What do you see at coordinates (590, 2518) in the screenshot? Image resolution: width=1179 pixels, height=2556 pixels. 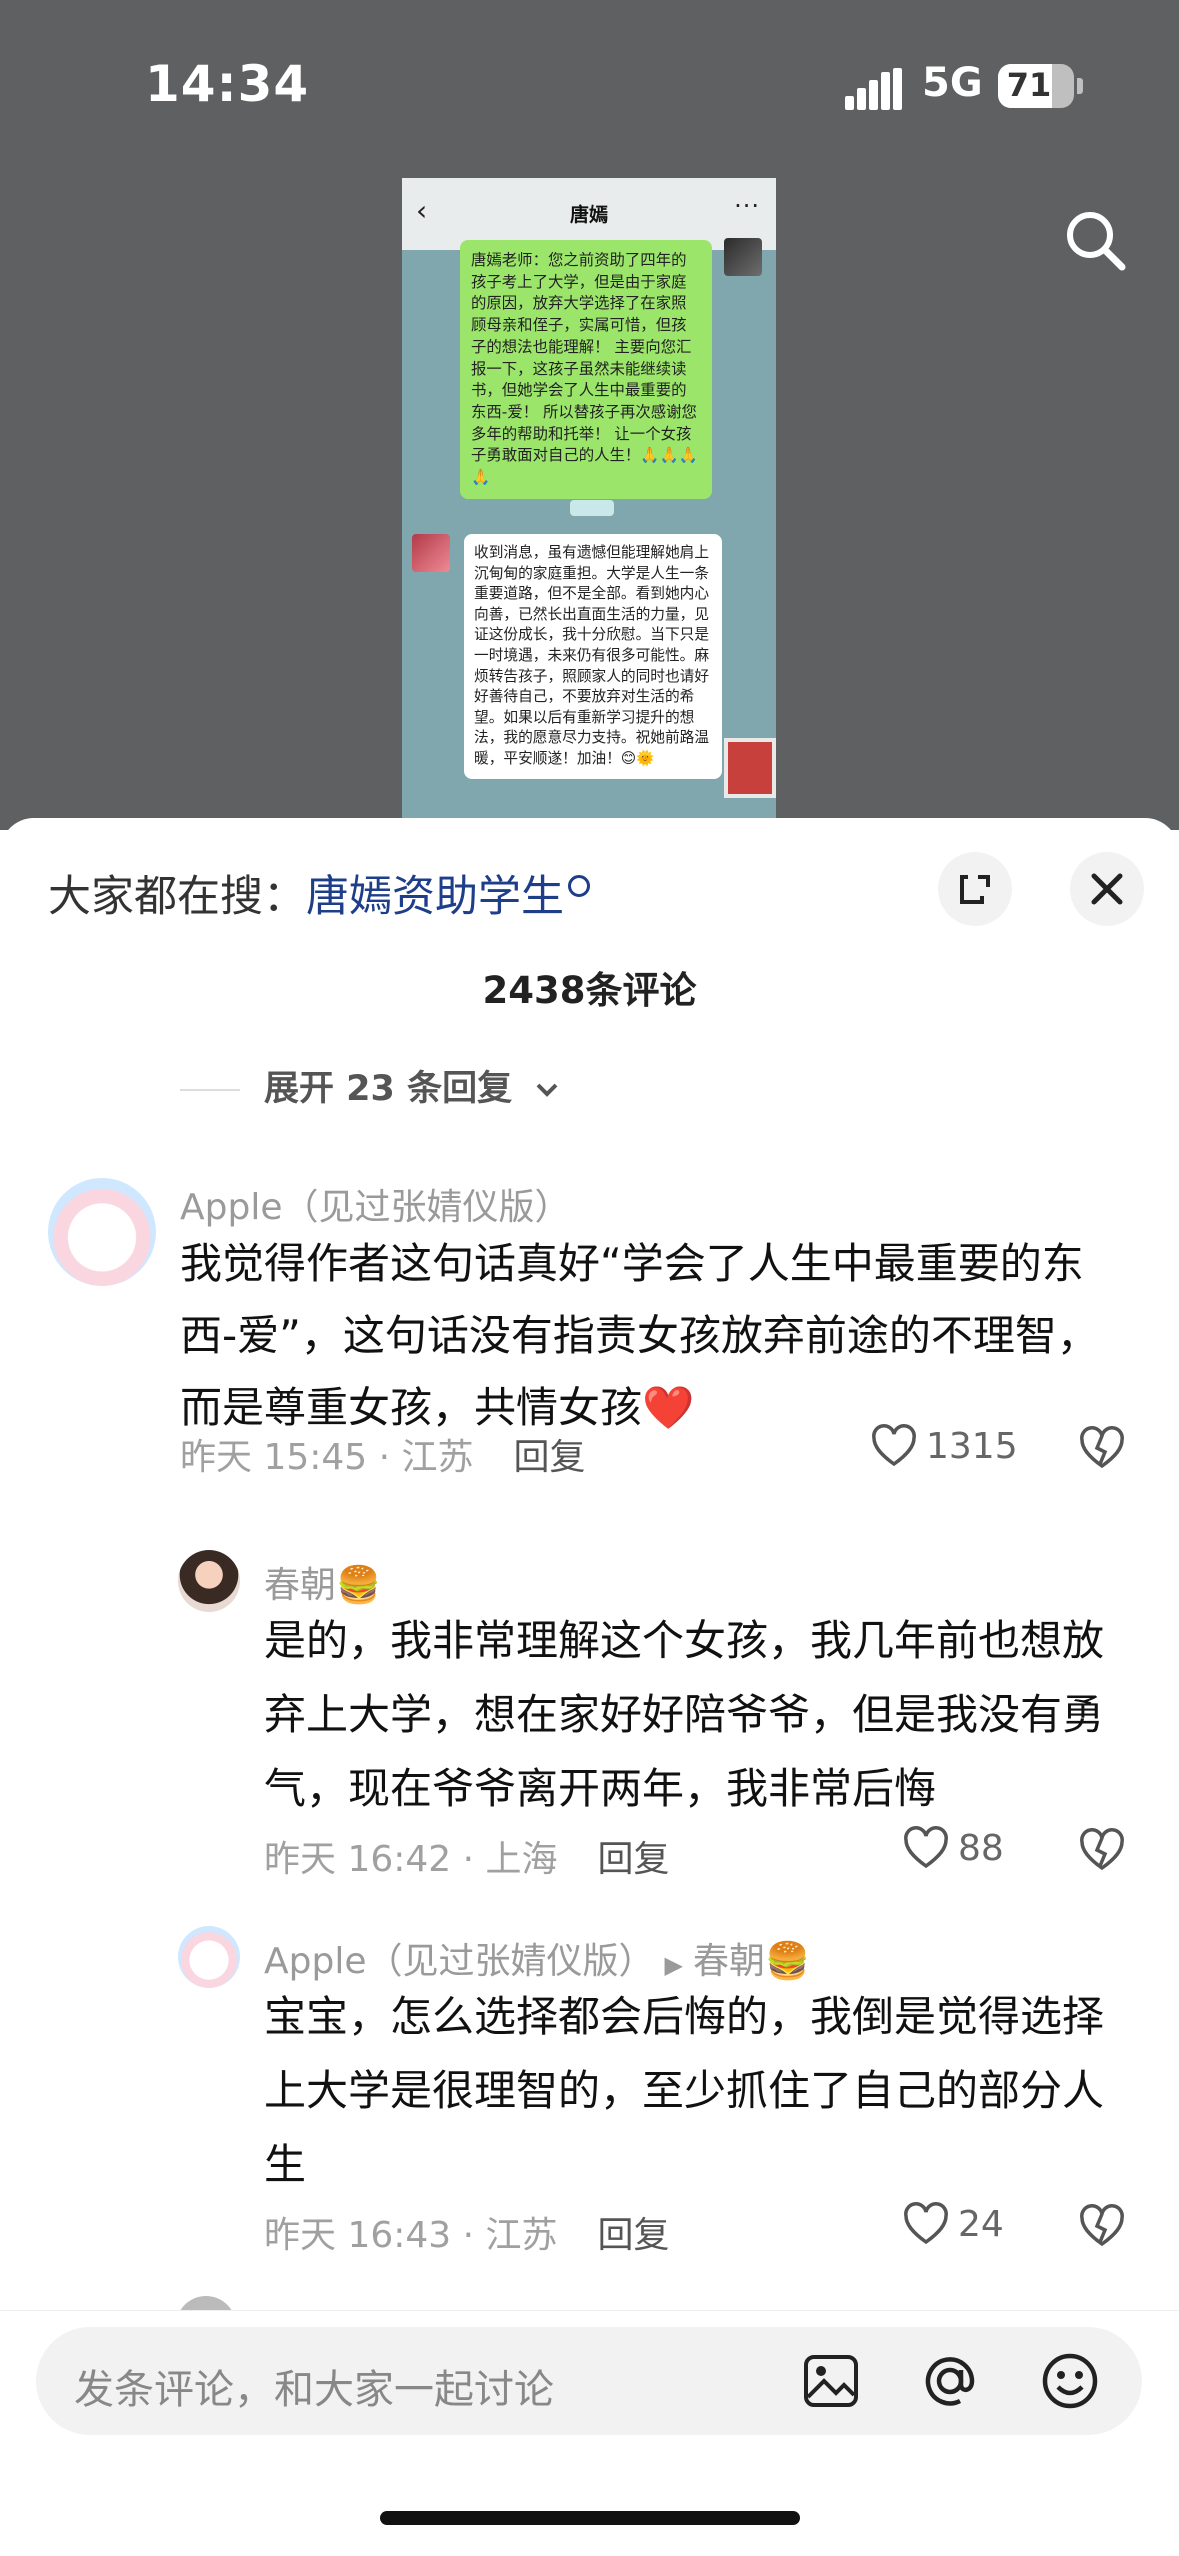 I see `home-indicator` at bounding box center [590, 2518].